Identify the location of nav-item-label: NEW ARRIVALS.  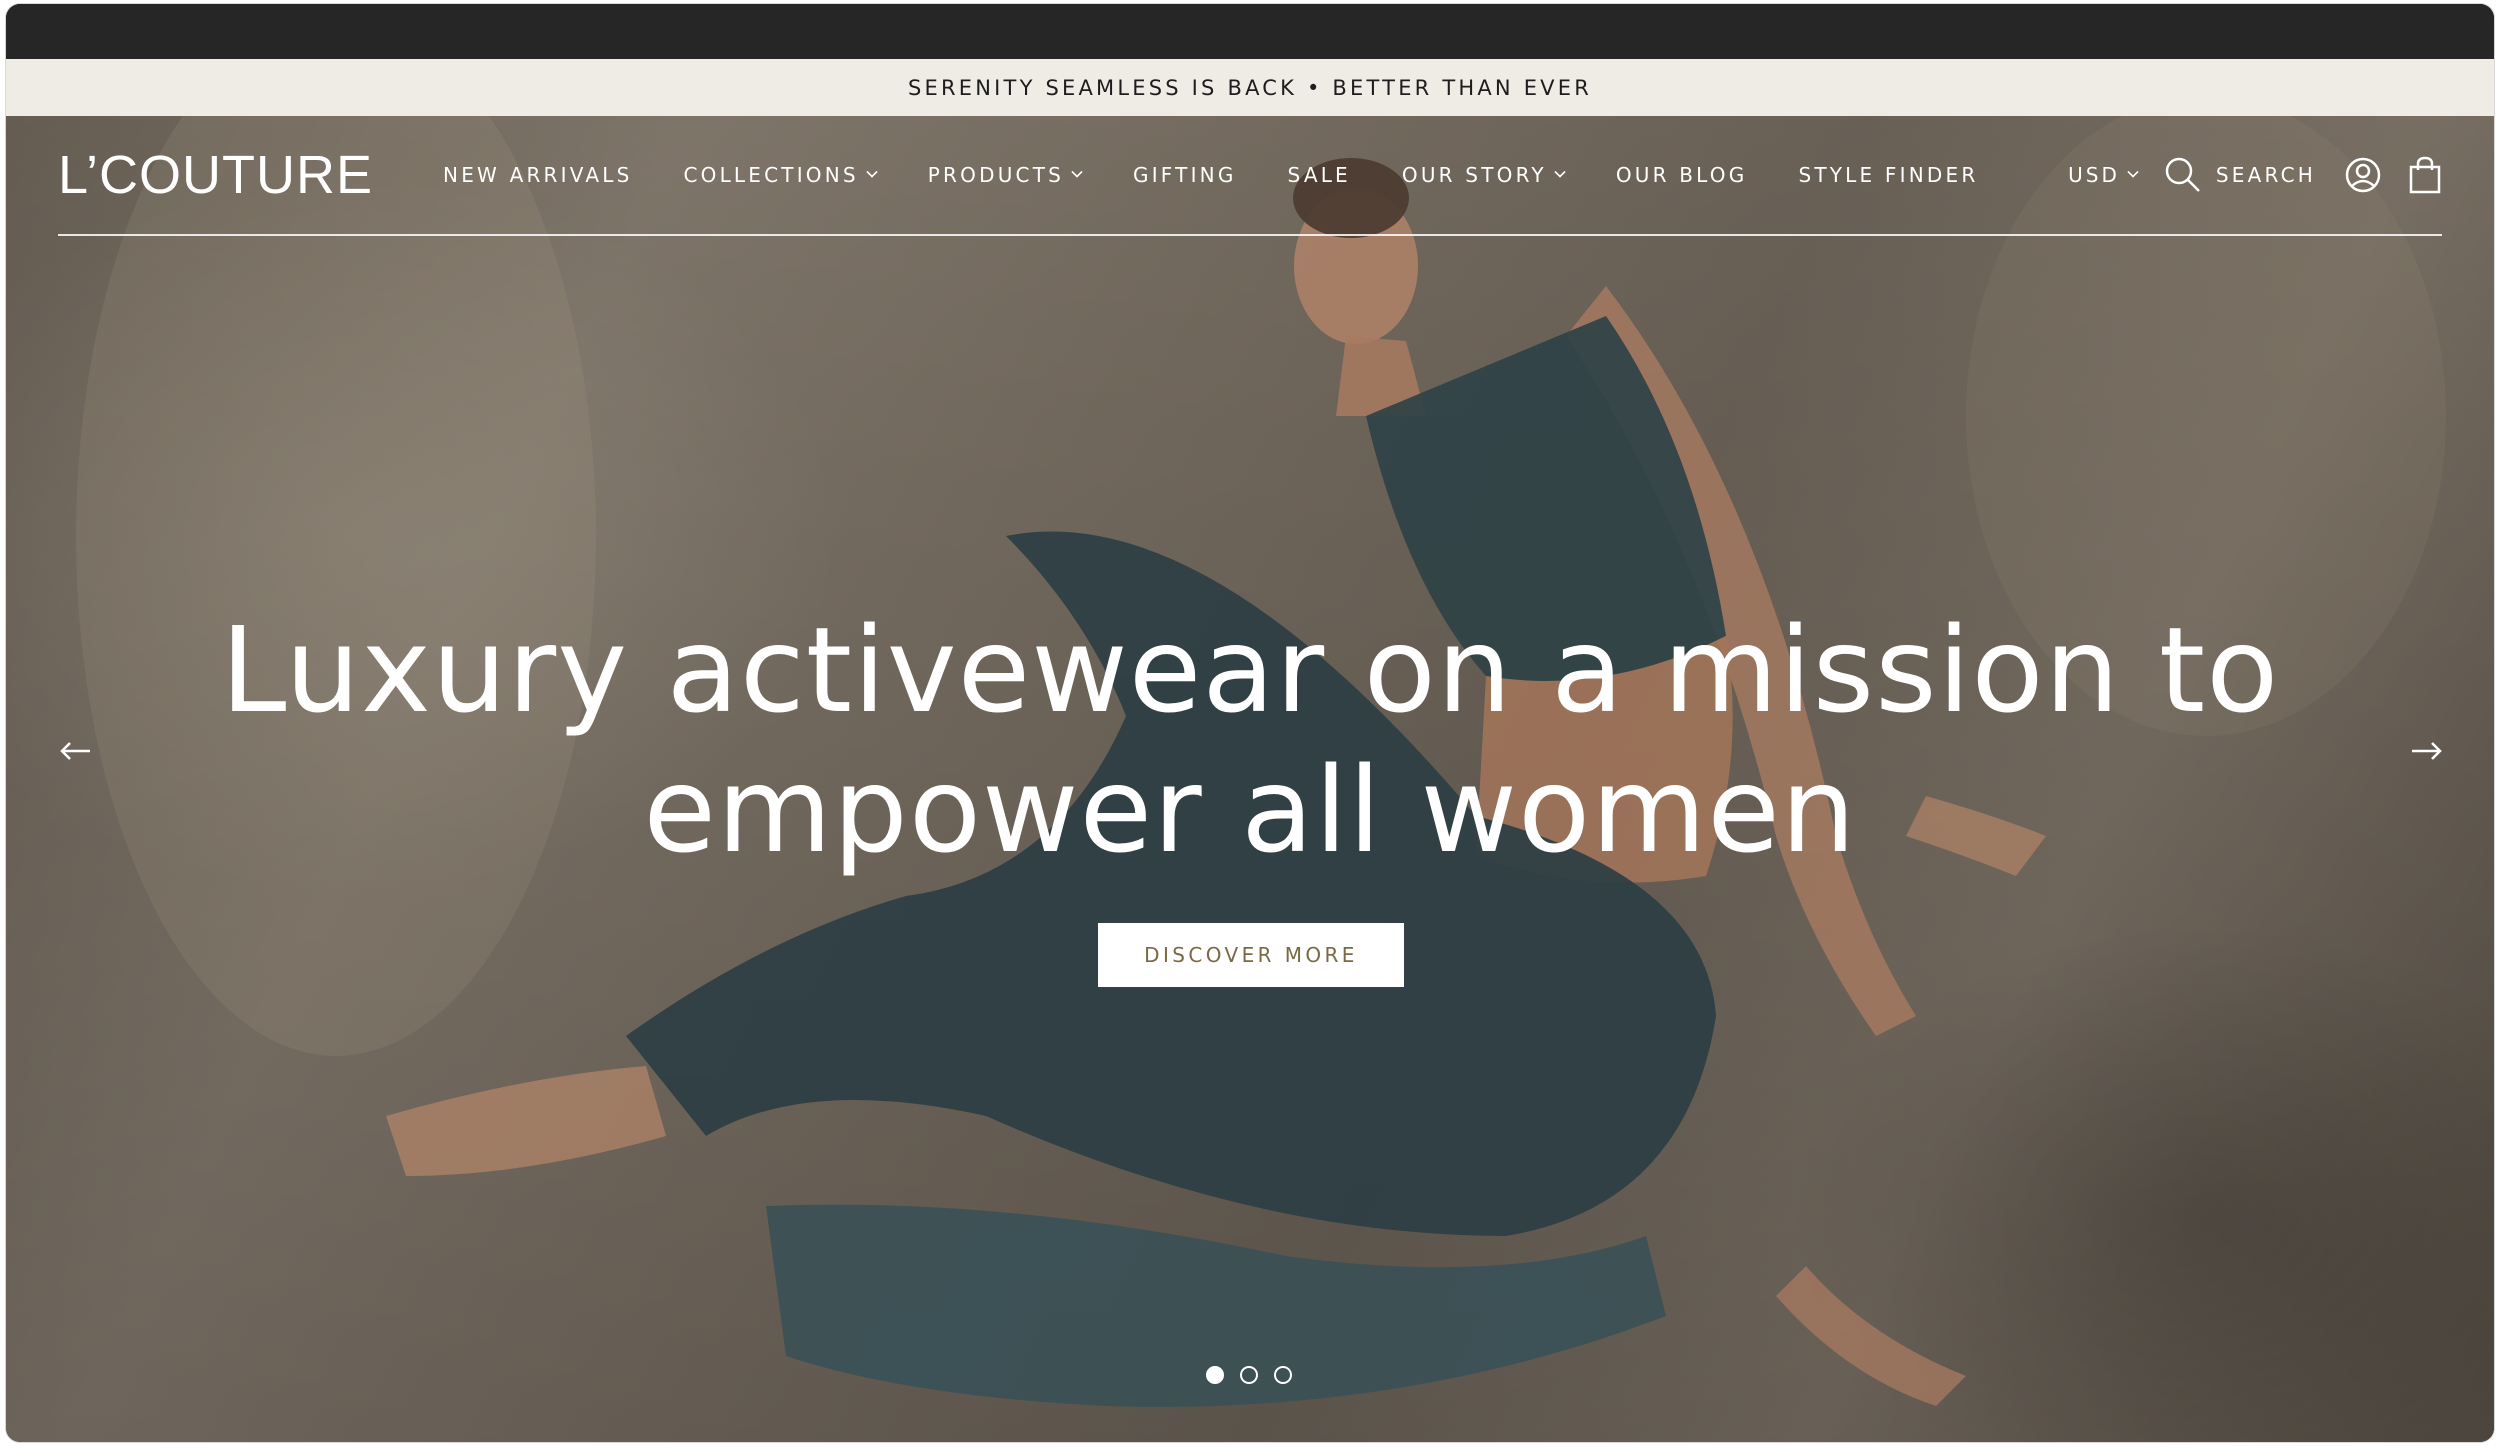
(538, 175).